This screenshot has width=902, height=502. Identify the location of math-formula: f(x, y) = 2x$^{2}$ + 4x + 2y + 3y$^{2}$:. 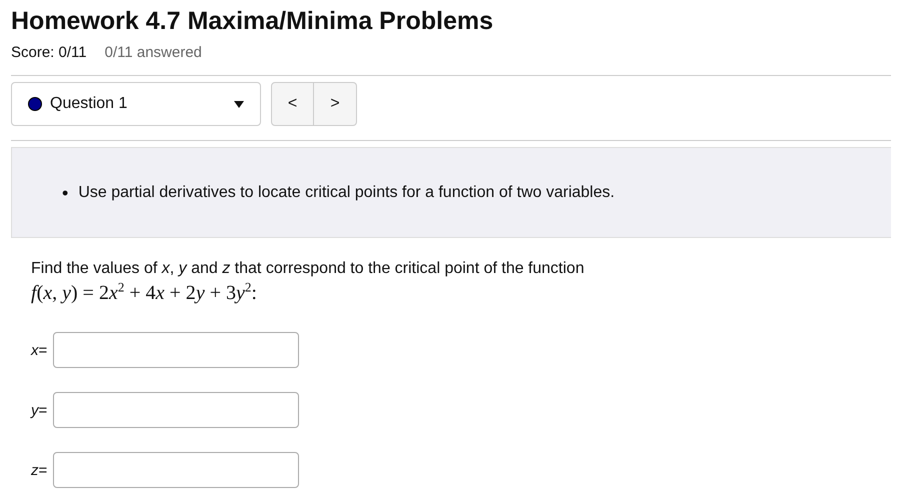
(144, 293).